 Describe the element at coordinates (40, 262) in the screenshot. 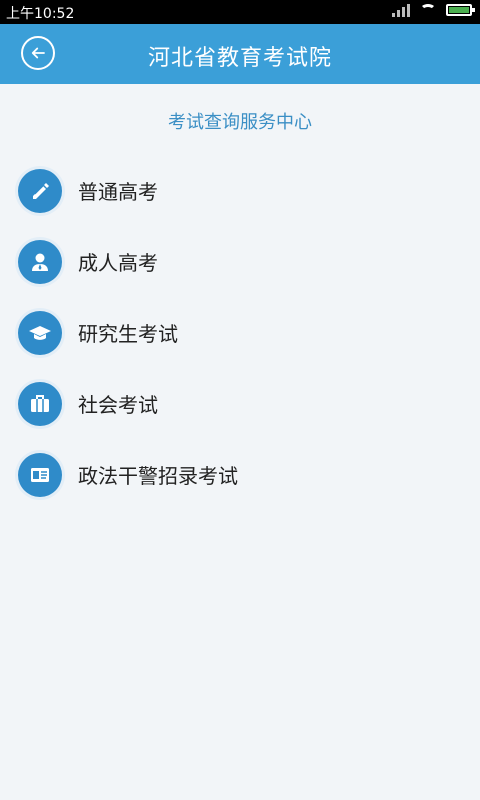

I see `person-icon` at that location.